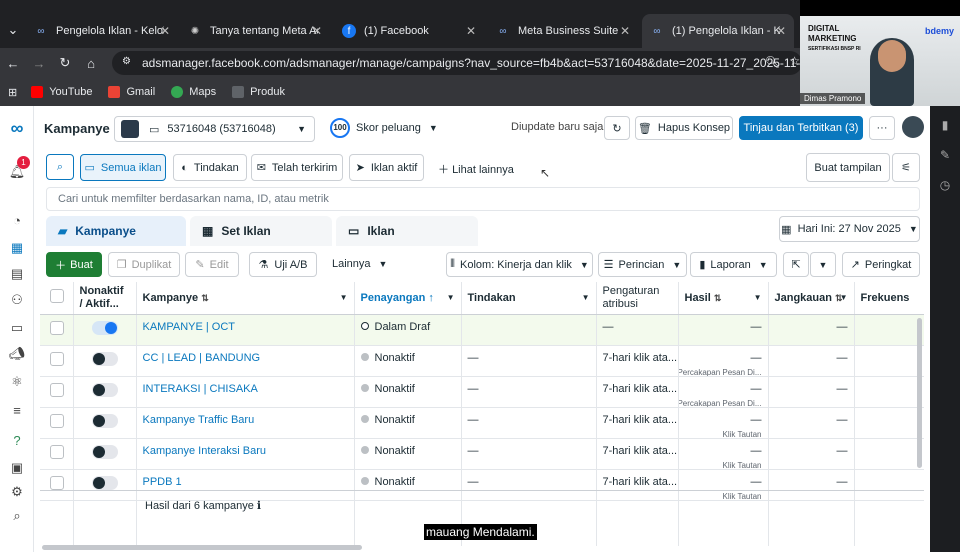 The height and width of the screenshot is (552, 960). Describe the element at coordinates (945, 185) in the screenshot. I see `history-icon: ◷` at that location.